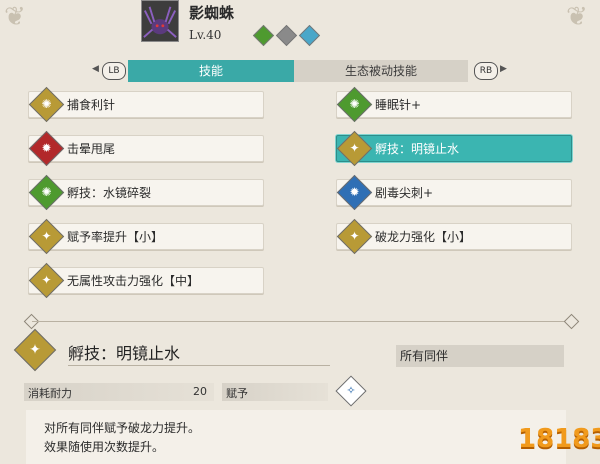  I want to click on skill-label: 睡眠针+, so click(398, 105).